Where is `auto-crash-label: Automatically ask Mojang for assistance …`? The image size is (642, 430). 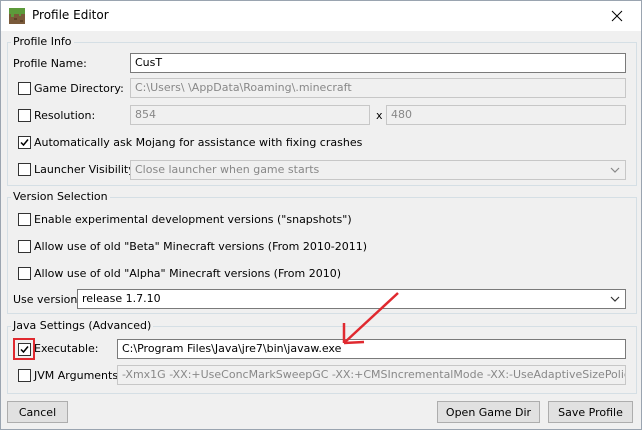
auto-crash-label: Automatically ask Mojang for assistance … is located at coordinates (198, 142).